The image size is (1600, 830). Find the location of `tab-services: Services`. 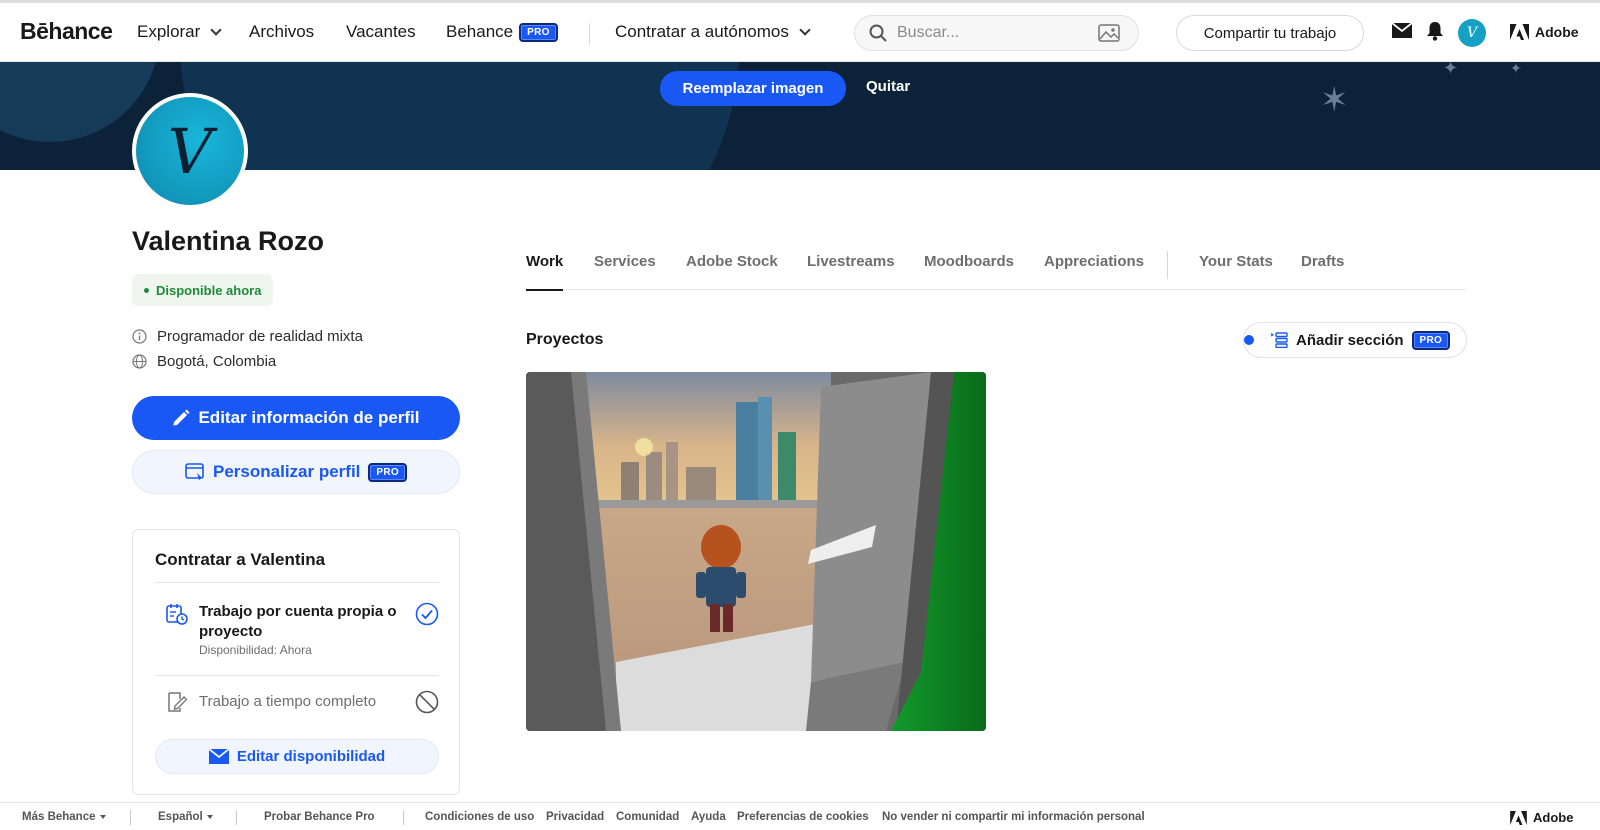

tab-services: Services is located at coordinates (625, 261).